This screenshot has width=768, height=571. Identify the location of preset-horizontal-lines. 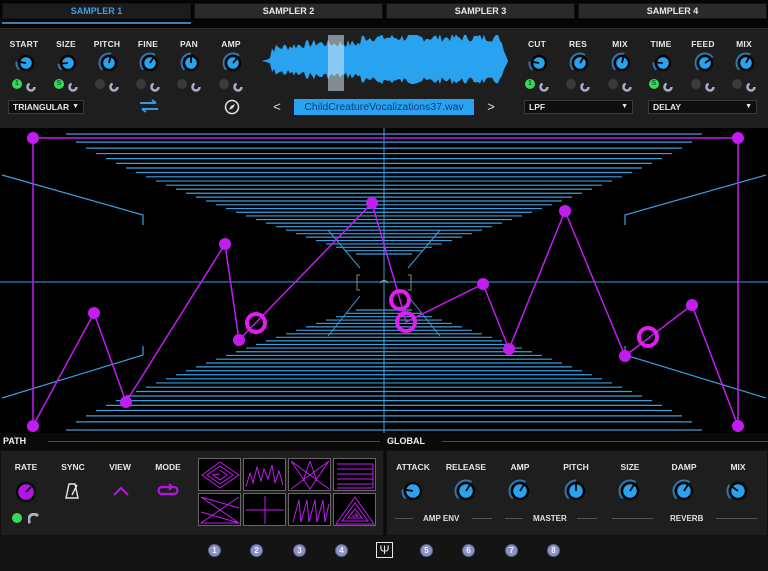
(354, 474).